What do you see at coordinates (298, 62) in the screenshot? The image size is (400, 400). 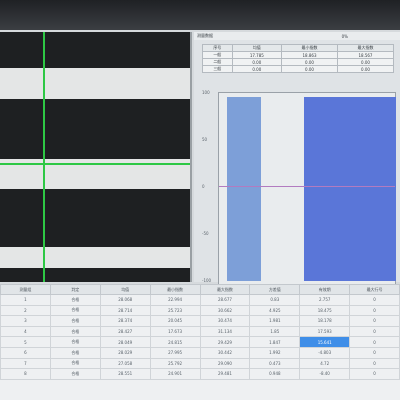 I see `grid-row: 二般 0.00 0.00 0.00` at bounding box center [298, 62].